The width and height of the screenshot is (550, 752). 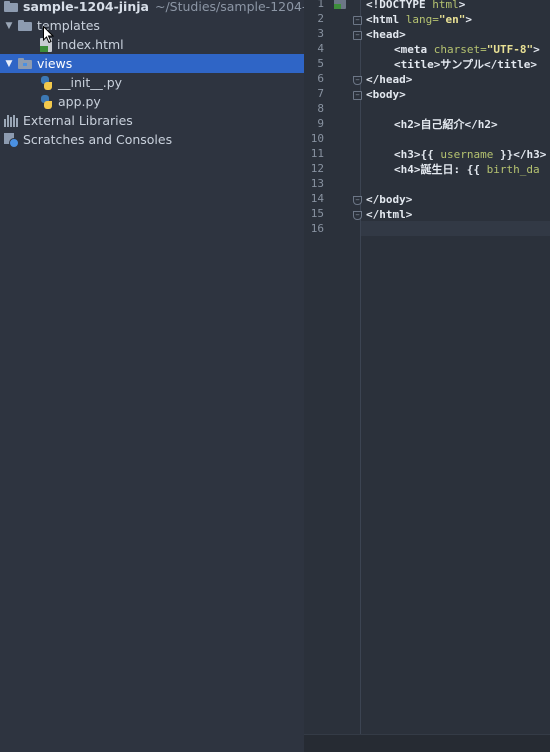 I want to click on code-line-12: <h4>誕生日: {{ birth_da, so click(x=467, y=169).